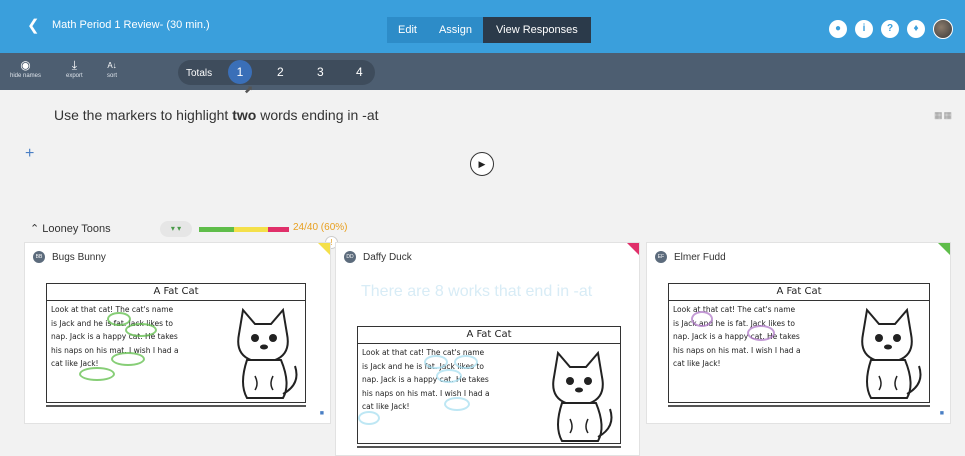  What do you see at coordinates (240, 72) in the screenshot?
I see `question-tab-1: 1` at bounding box center [240, 72].